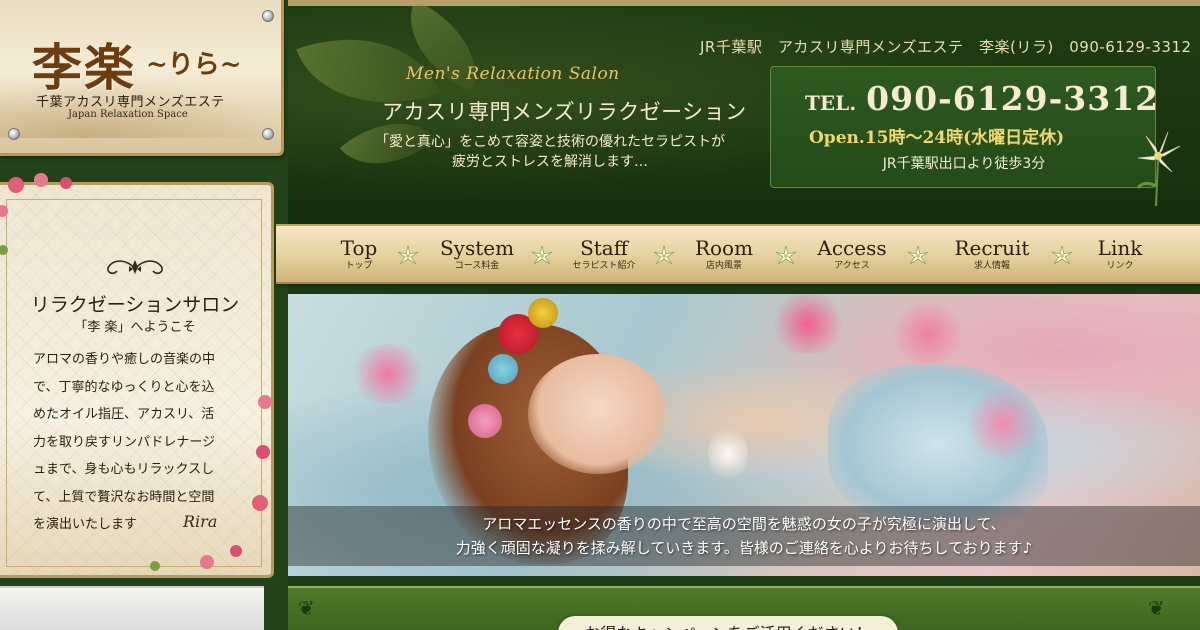 Image resolution: width=1200 pixels, height=630 pixels. Describe the element at coordinates (84, 67) in the screenshot. I see `logo-main-text: 李楽` at that location.